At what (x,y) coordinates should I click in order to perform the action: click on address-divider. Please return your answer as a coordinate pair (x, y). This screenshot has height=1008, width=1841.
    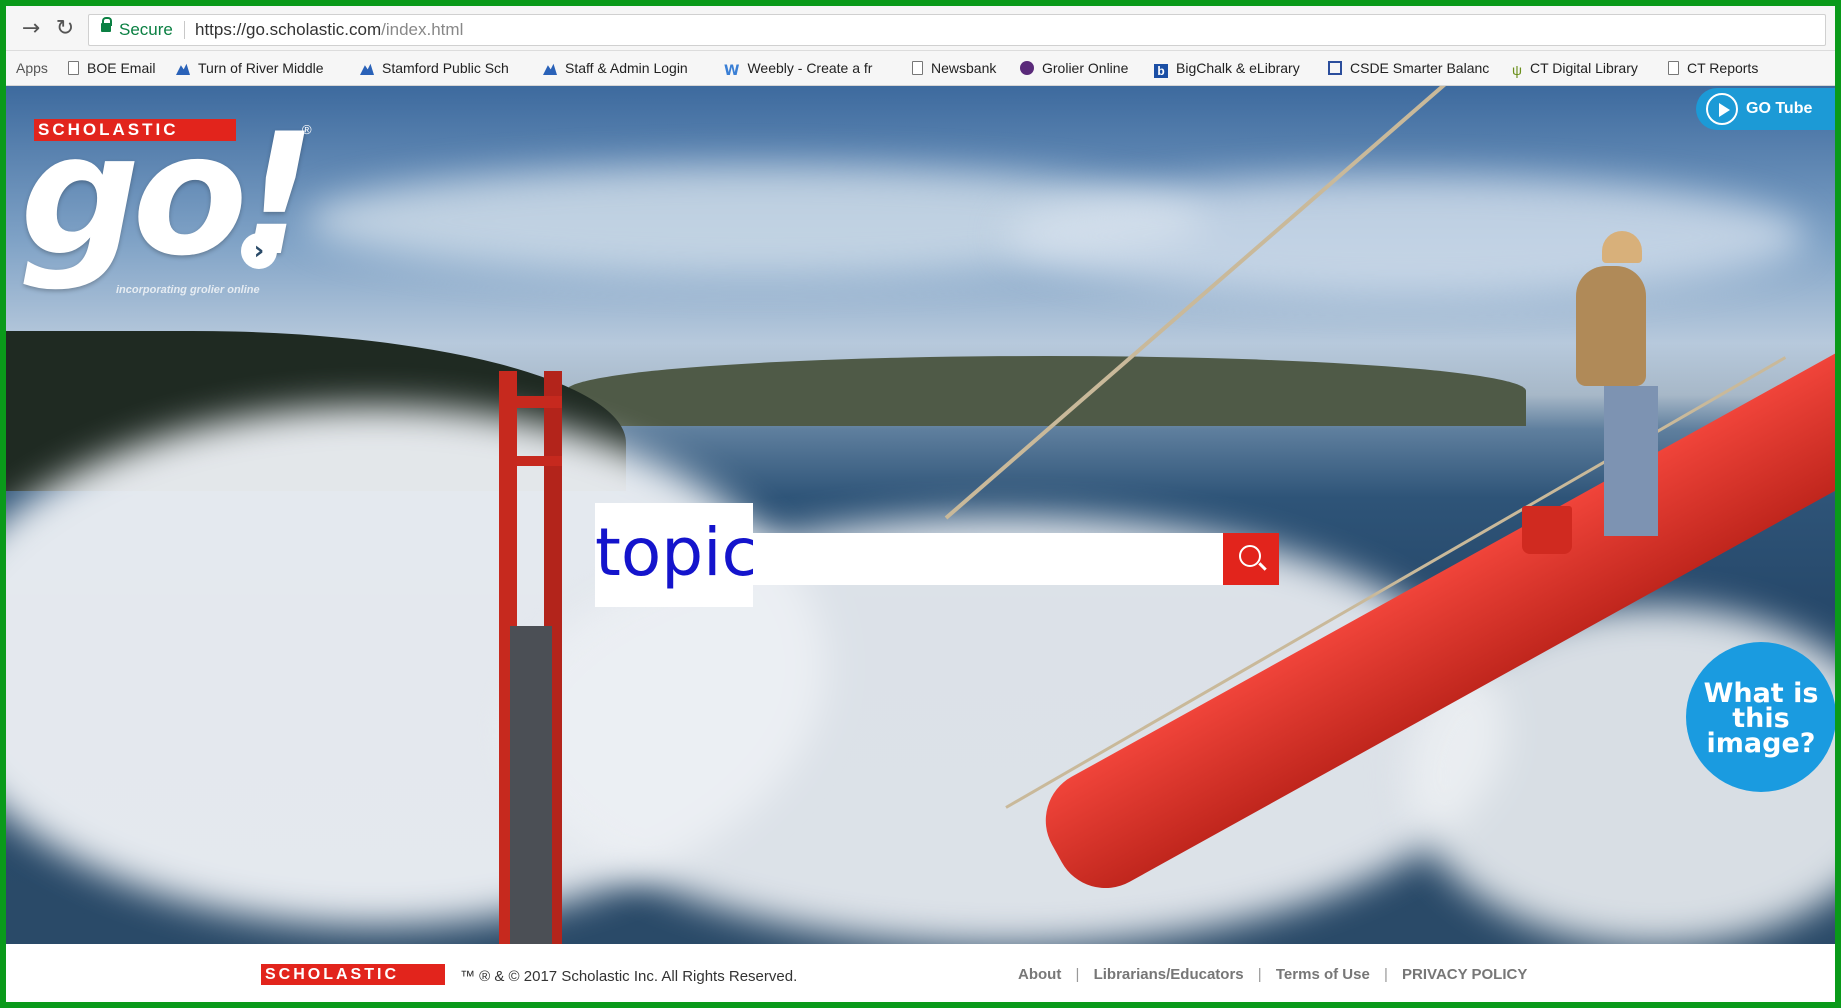
    Looking at the image, I should click on (184, 30).